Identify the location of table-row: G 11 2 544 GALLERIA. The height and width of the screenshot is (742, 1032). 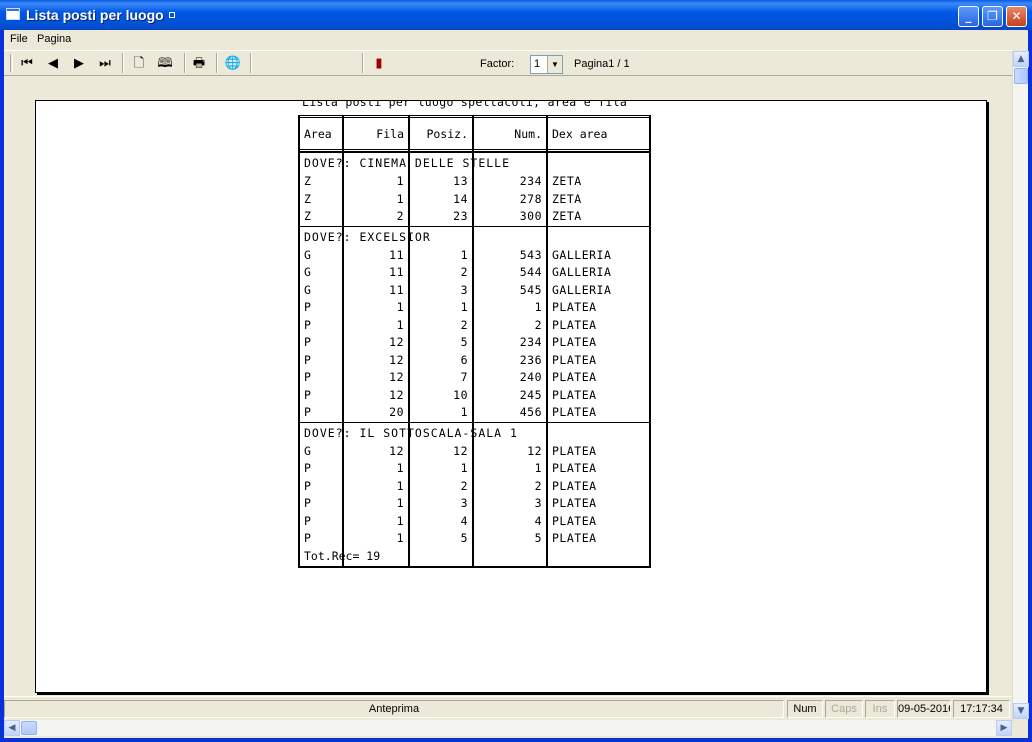
(474, 273).